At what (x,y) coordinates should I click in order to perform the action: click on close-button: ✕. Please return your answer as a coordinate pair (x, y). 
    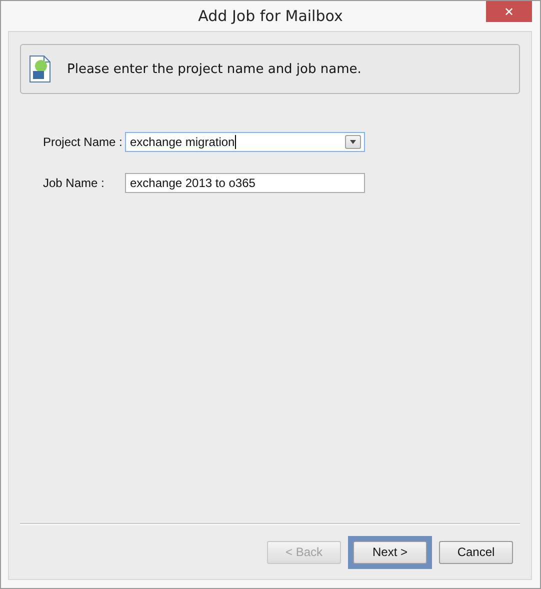
    Looking at the image, I should click on (509, 11).